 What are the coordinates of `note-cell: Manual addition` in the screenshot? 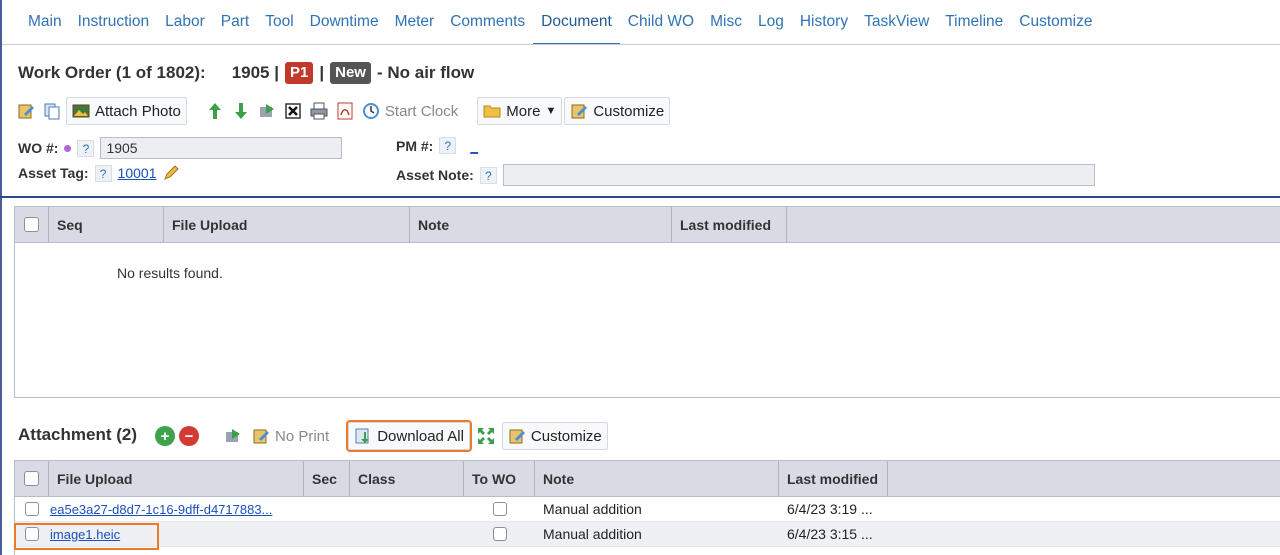 It's located at (592, 534).